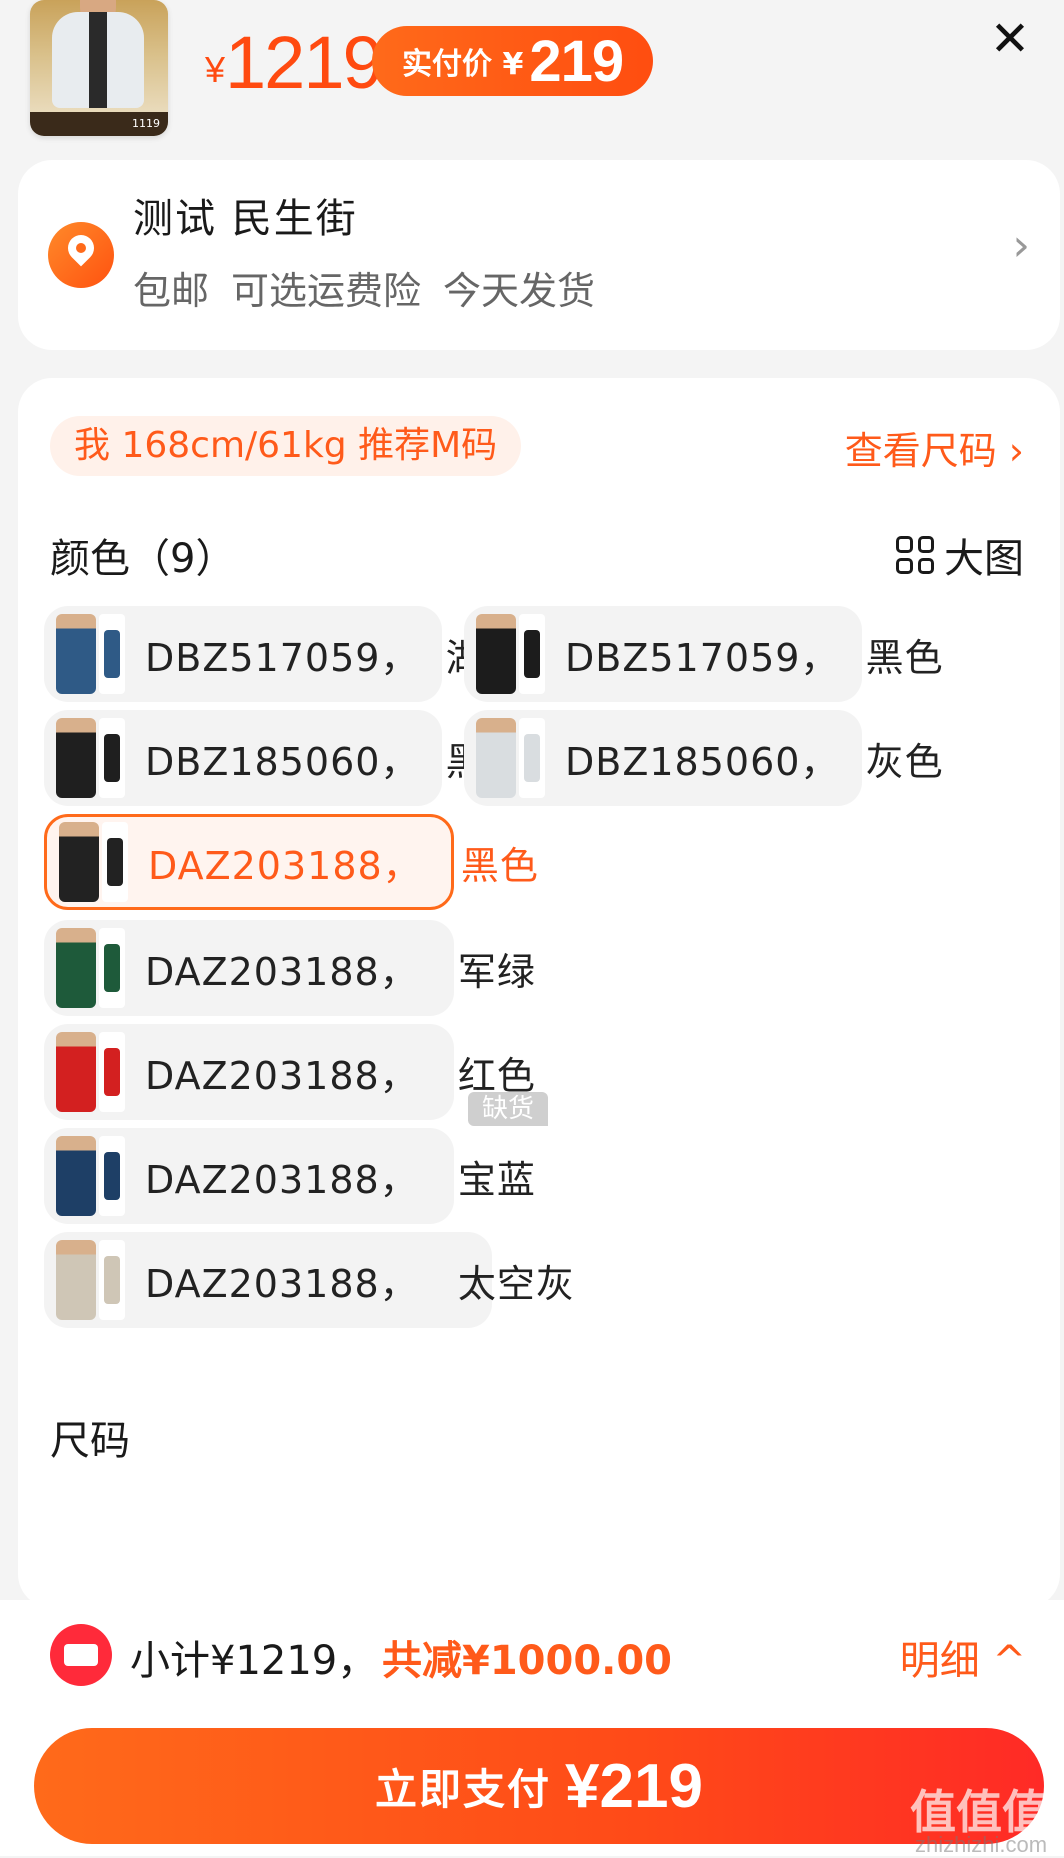 The height and width of the screenshot is (1858, 1064). I want to click on color-option-label: DBZ517059， 黑色, so click(754, 657).